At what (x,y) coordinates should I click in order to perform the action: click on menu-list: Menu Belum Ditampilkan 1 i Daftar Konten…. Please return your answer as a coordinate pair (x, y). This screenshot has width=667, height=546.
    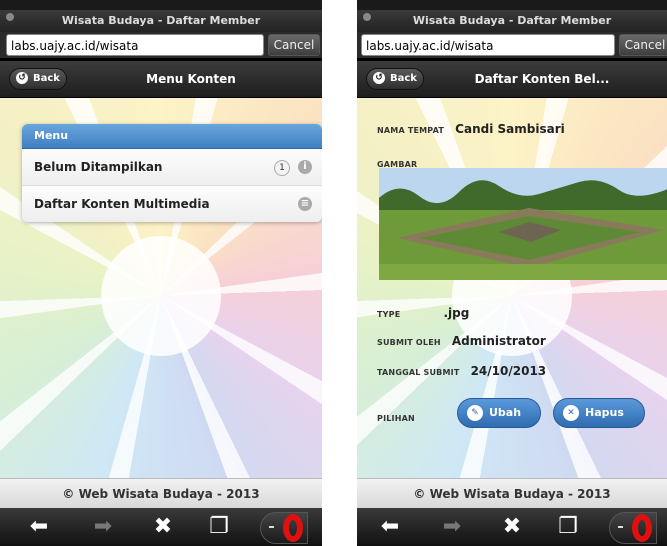
    Looking at the image, I should click on (172, 173).